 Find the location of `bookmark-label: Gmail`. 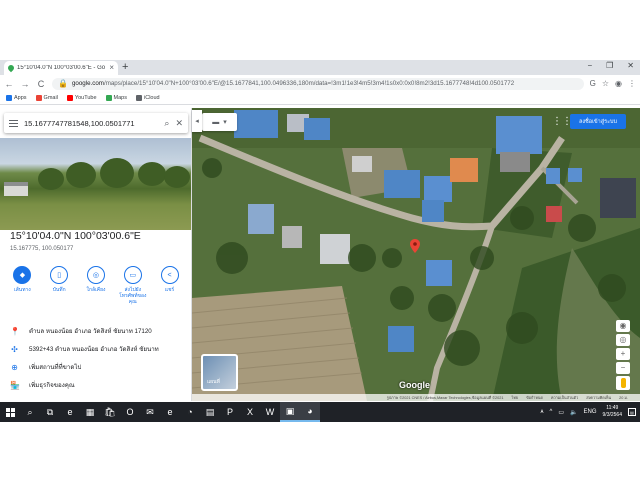

bookmark-label: Gmail is located at coordinates (50, 98).